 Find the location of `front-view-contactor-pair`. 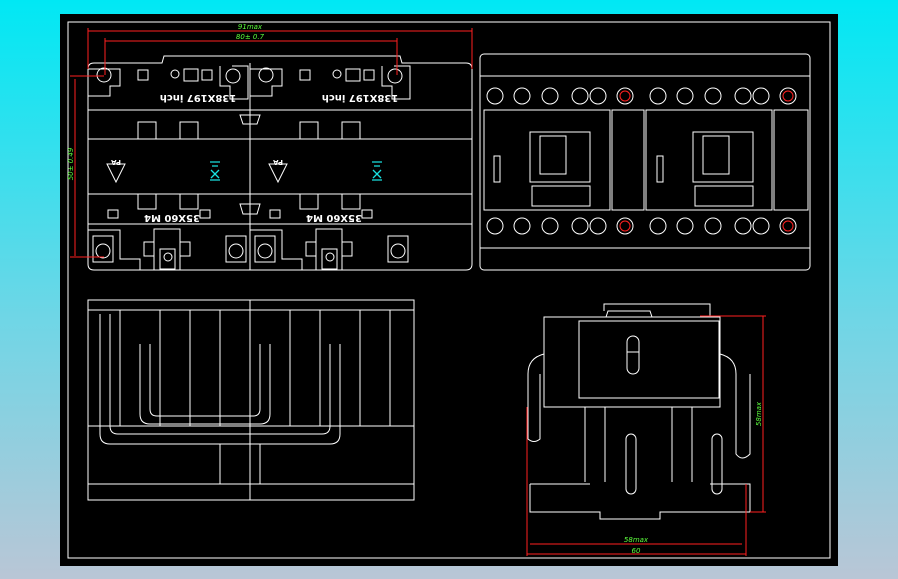

front-view-contactor-pair is located at coordinates (645, 162).